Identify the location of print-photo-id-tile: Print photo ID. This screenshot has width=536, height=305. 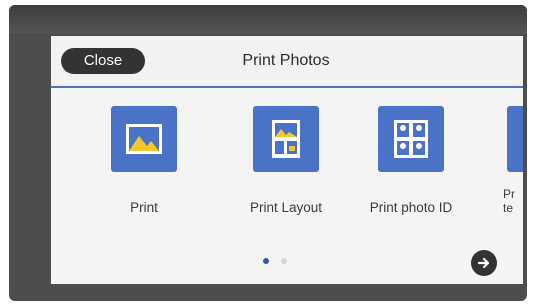
(411, 166).